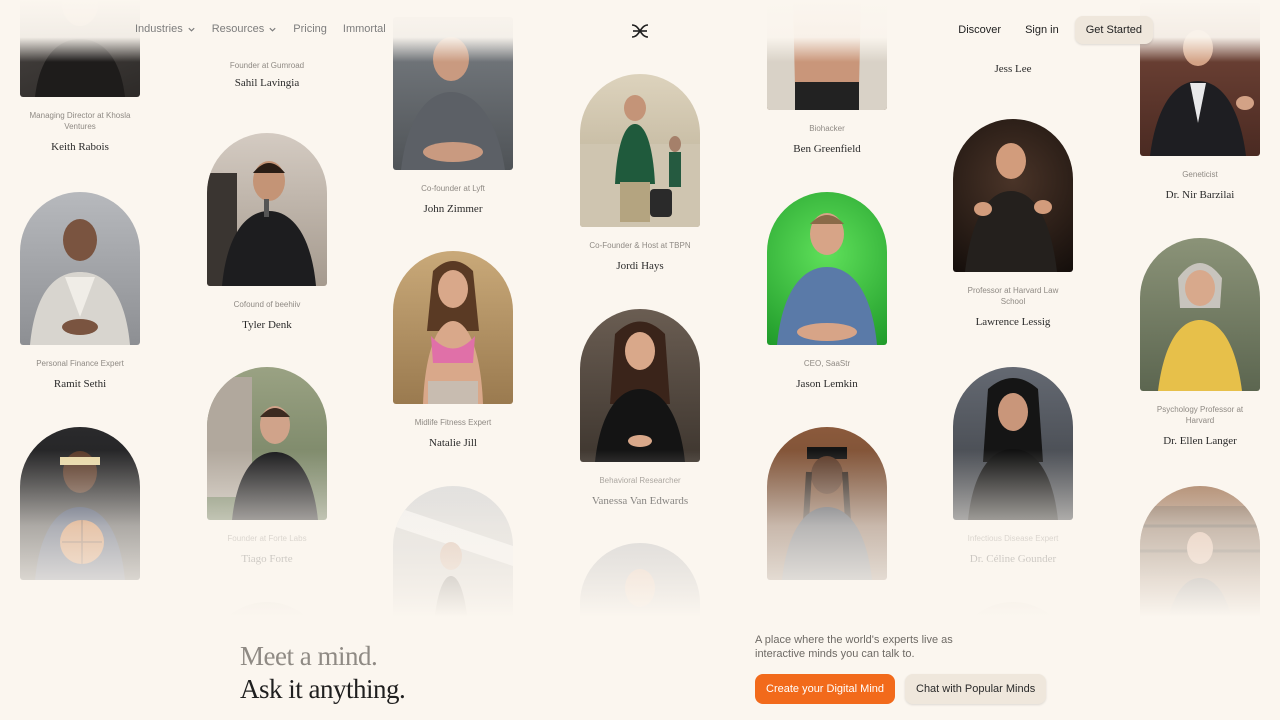  Describe the element at coordinates (80, 121) in the screenshot. I see `mind-role: Managing Director at Khosla Ventures` at that location.